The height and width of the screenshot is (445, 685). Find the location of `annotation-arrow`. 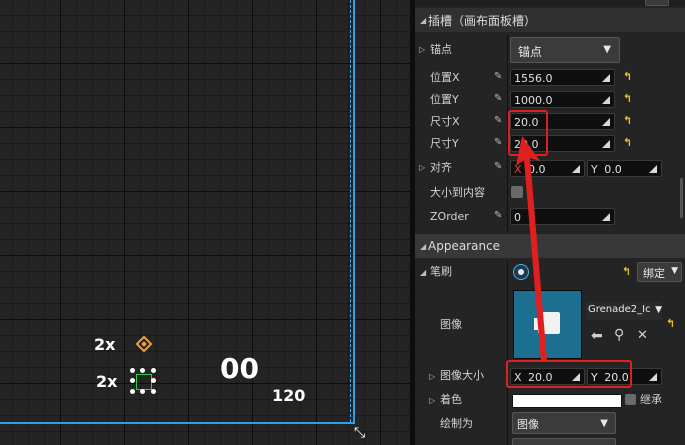

annotation-arrow is located at coordinates (531, 249).